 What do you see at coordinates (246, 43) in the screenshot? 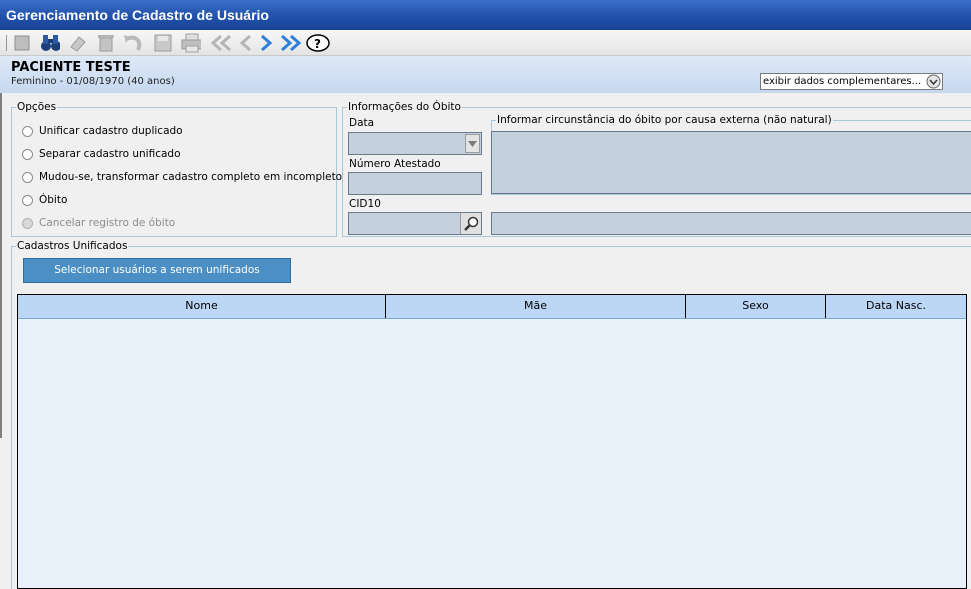
I see `previous-icon` at bounding box center [246, 43].